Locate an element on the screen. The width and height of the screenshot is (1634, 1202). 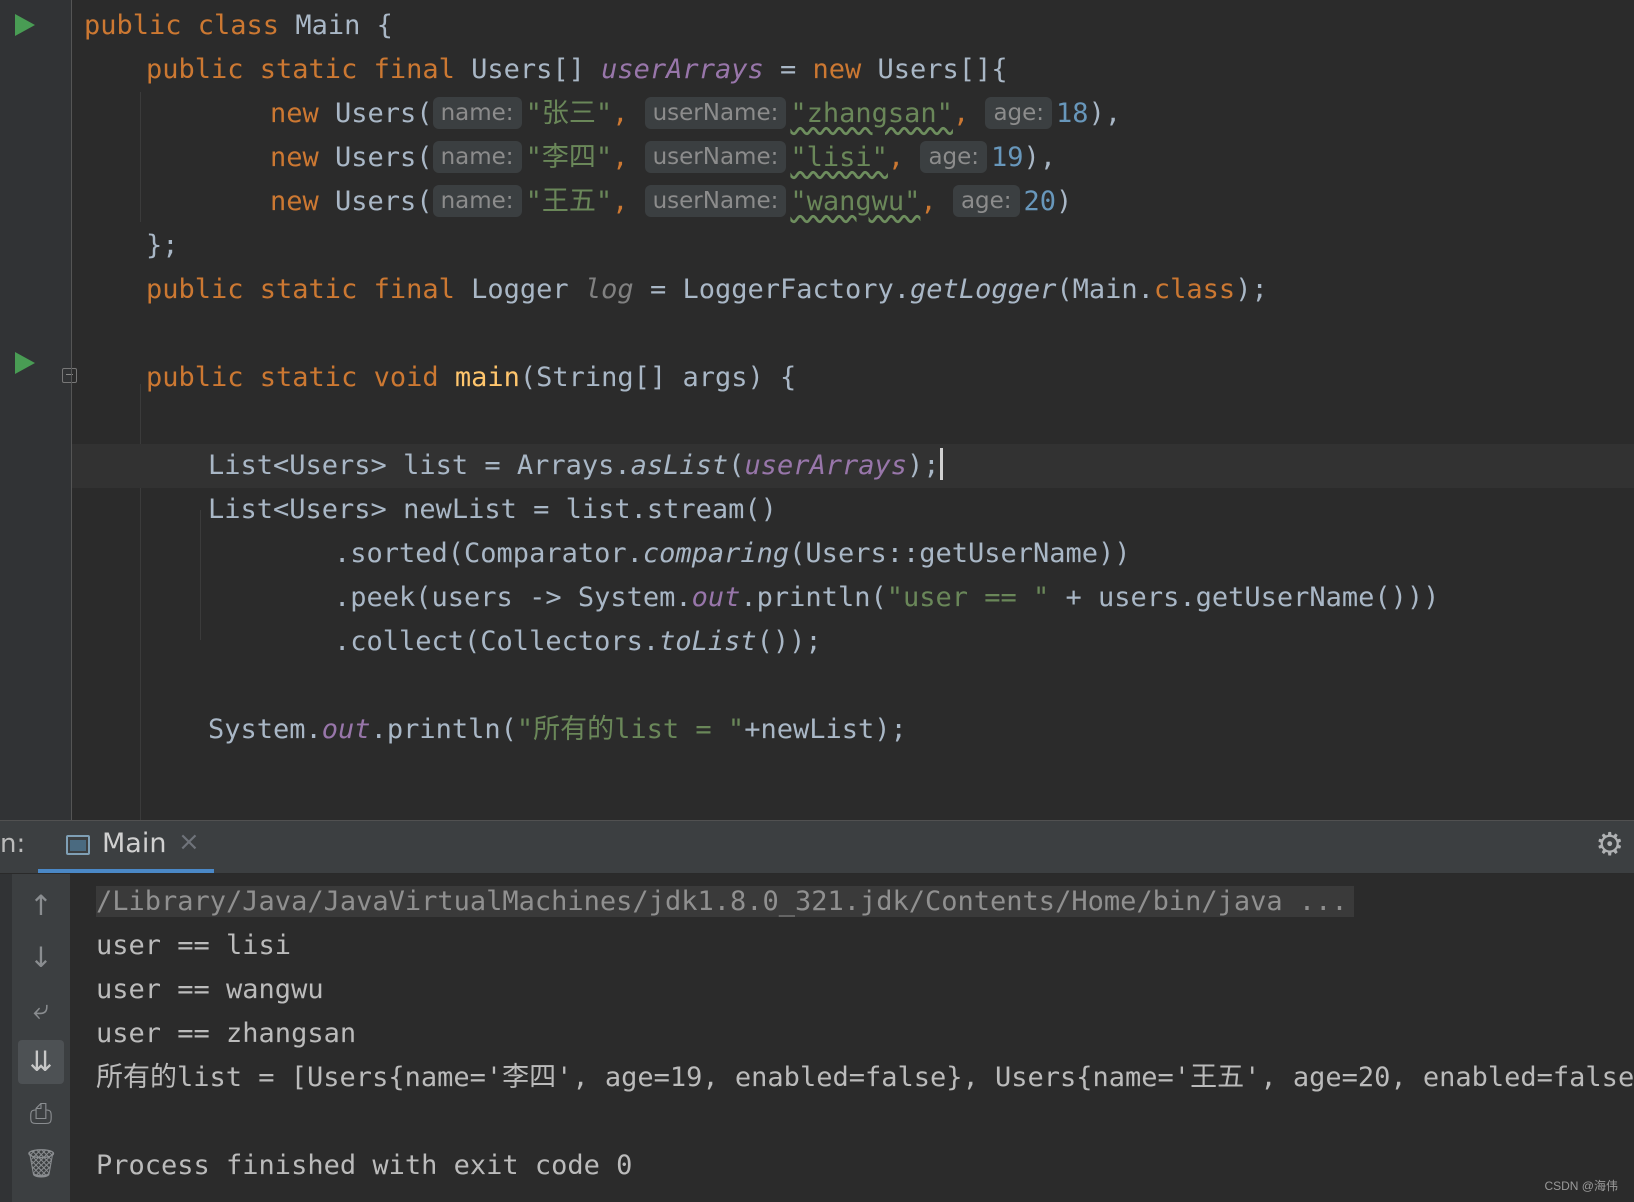
down-arrow-icon: ↓ is located at coordinates (41, 958).